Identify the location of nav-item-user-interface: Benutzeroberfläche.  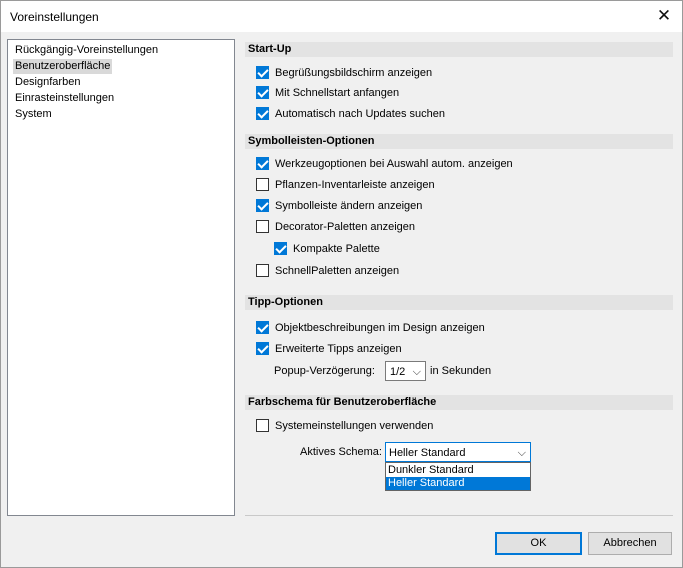
(63, 66).